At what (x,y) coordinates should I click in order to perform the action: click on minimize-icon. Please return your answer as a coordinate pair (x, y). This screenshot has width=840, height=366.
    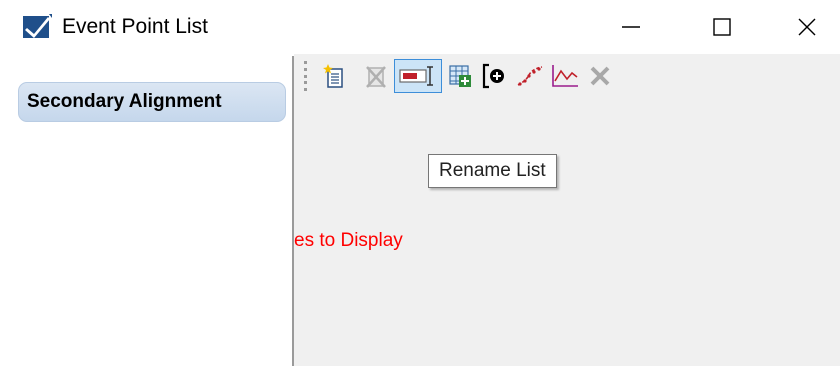
    Looking at the image, I should click on (631, 27).